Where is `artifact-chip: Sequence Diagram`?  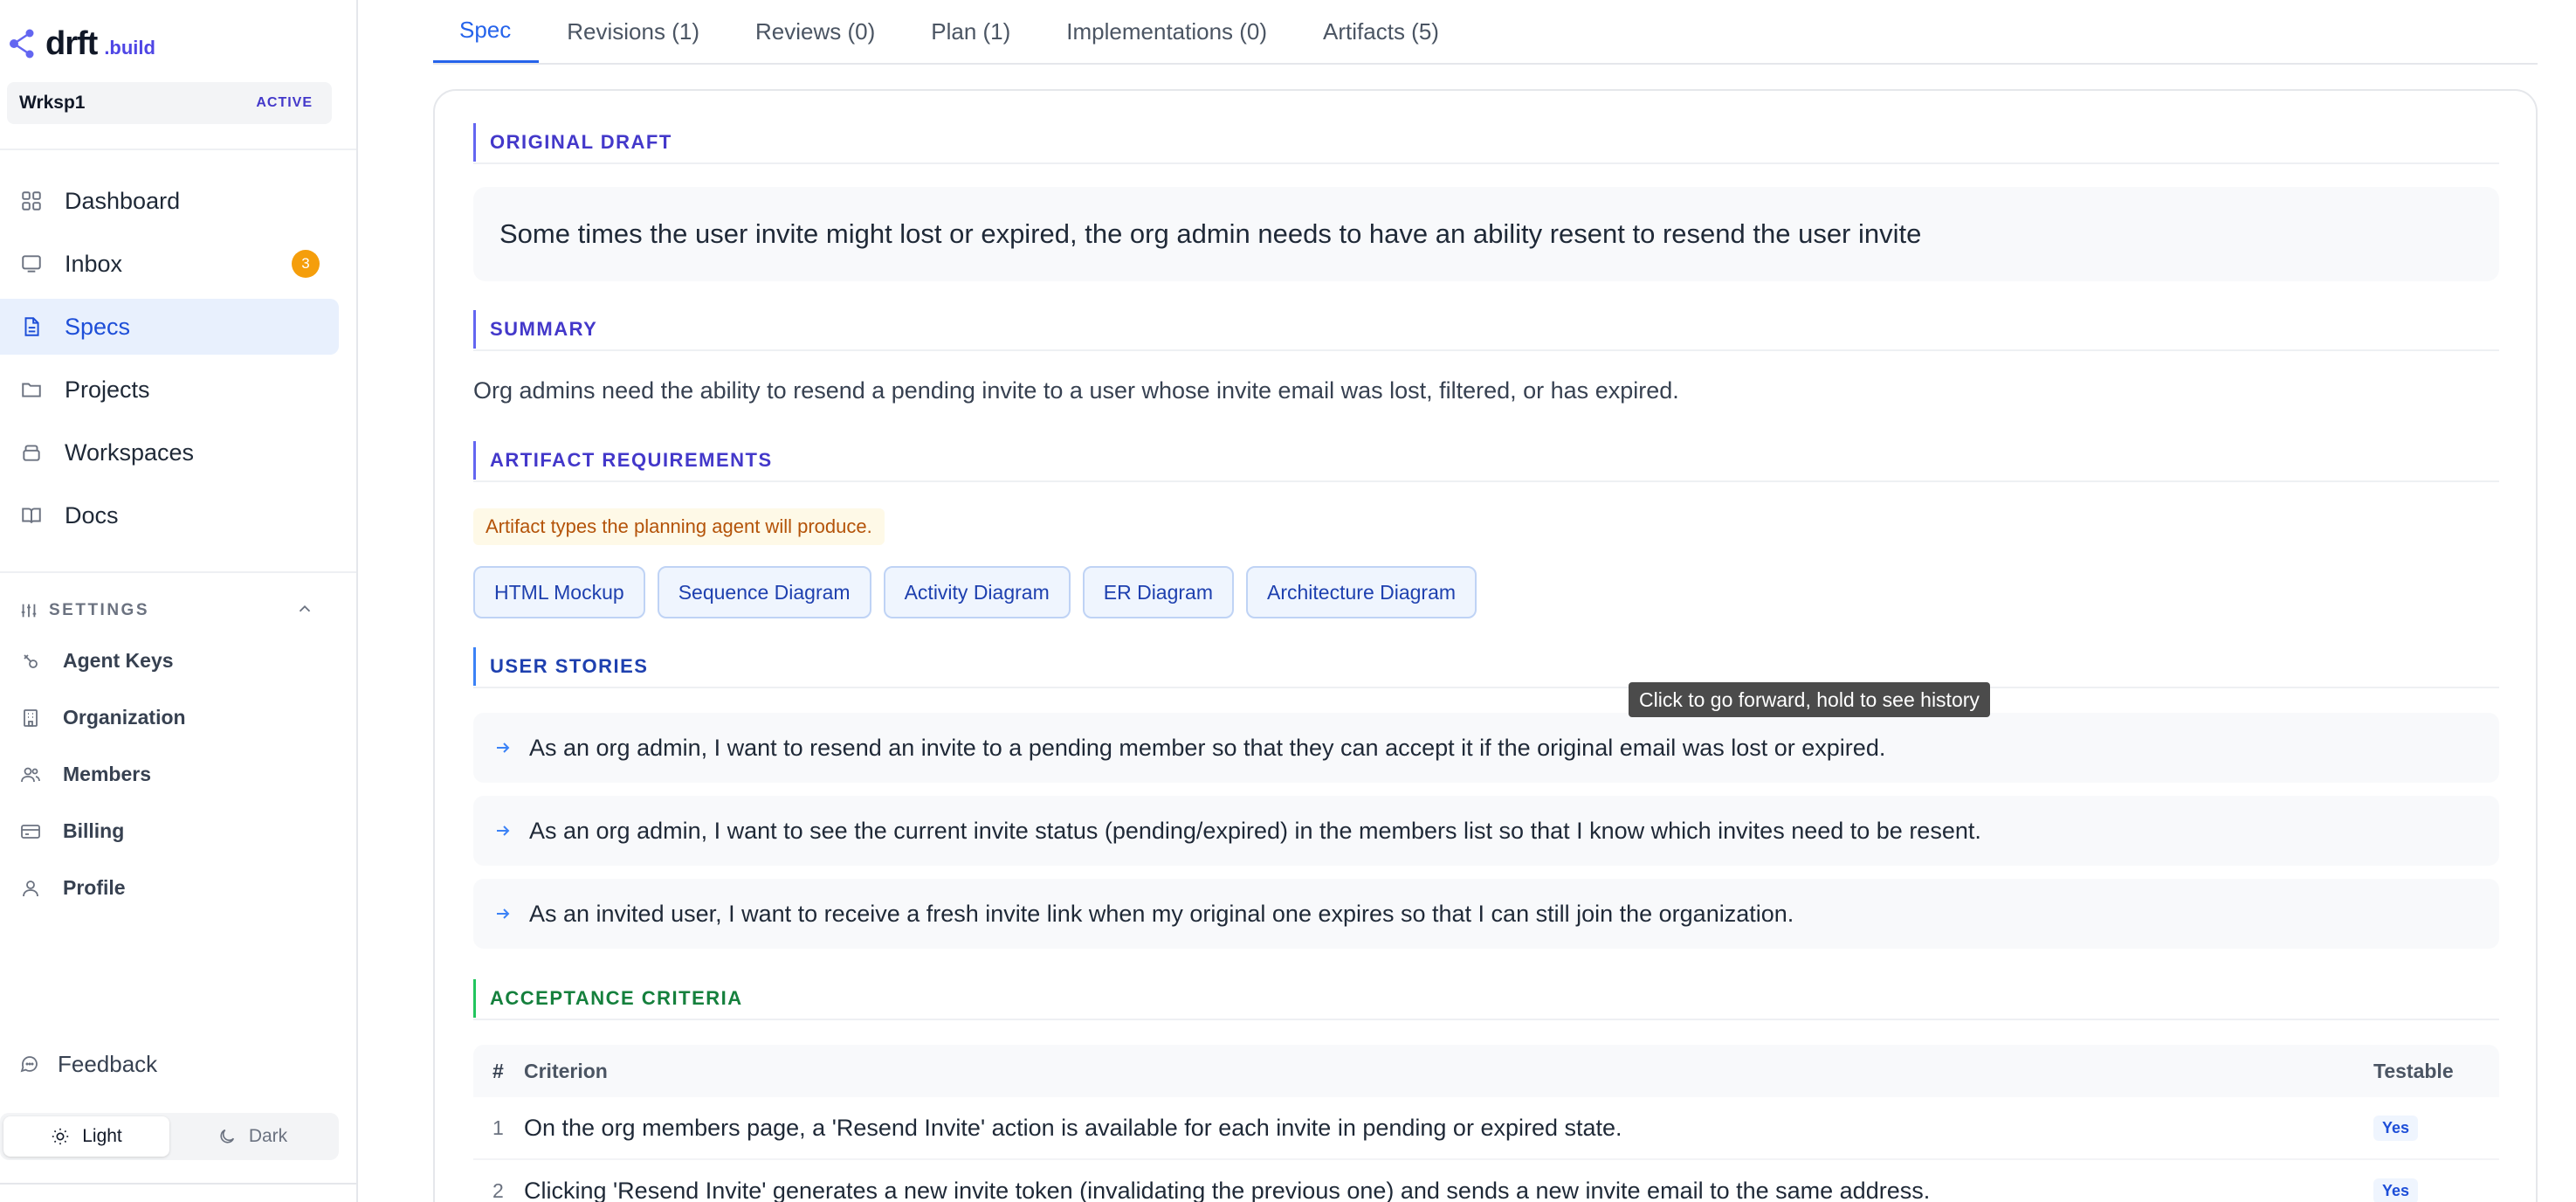
artifact-chip: Sequence Diagram is located at coordinates (764, 592).